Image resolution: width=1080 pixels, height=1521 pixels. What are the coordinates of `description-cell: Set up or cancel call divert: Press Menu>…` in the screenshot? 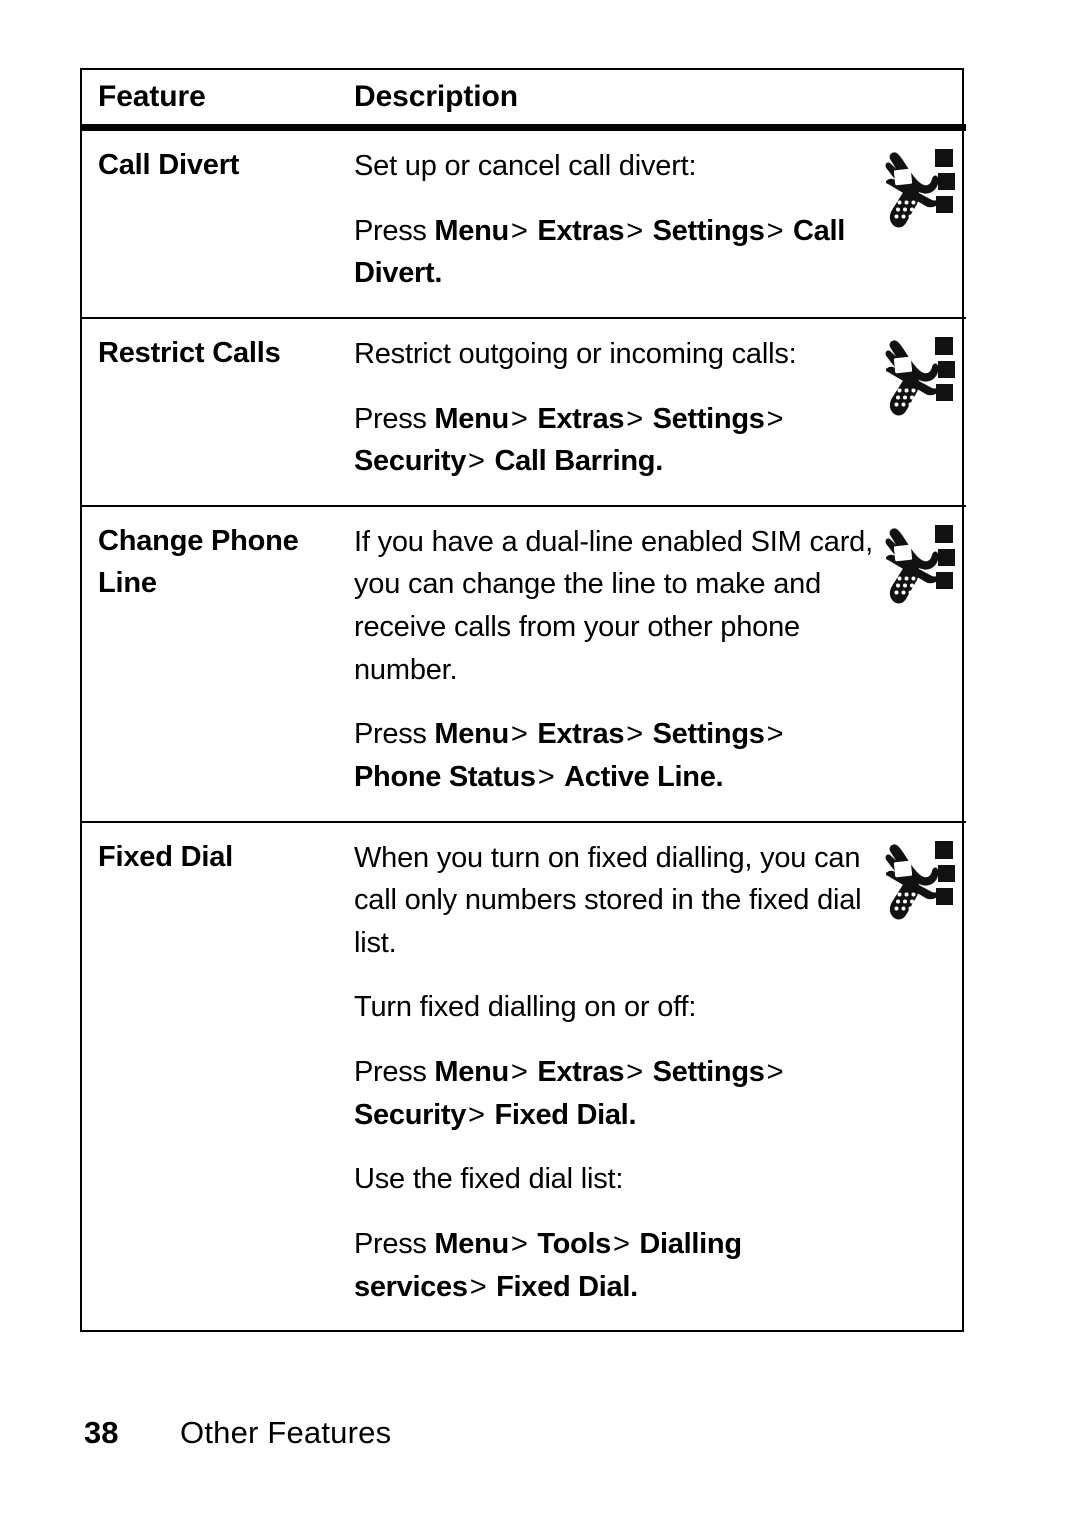 It's located at (615, 223).